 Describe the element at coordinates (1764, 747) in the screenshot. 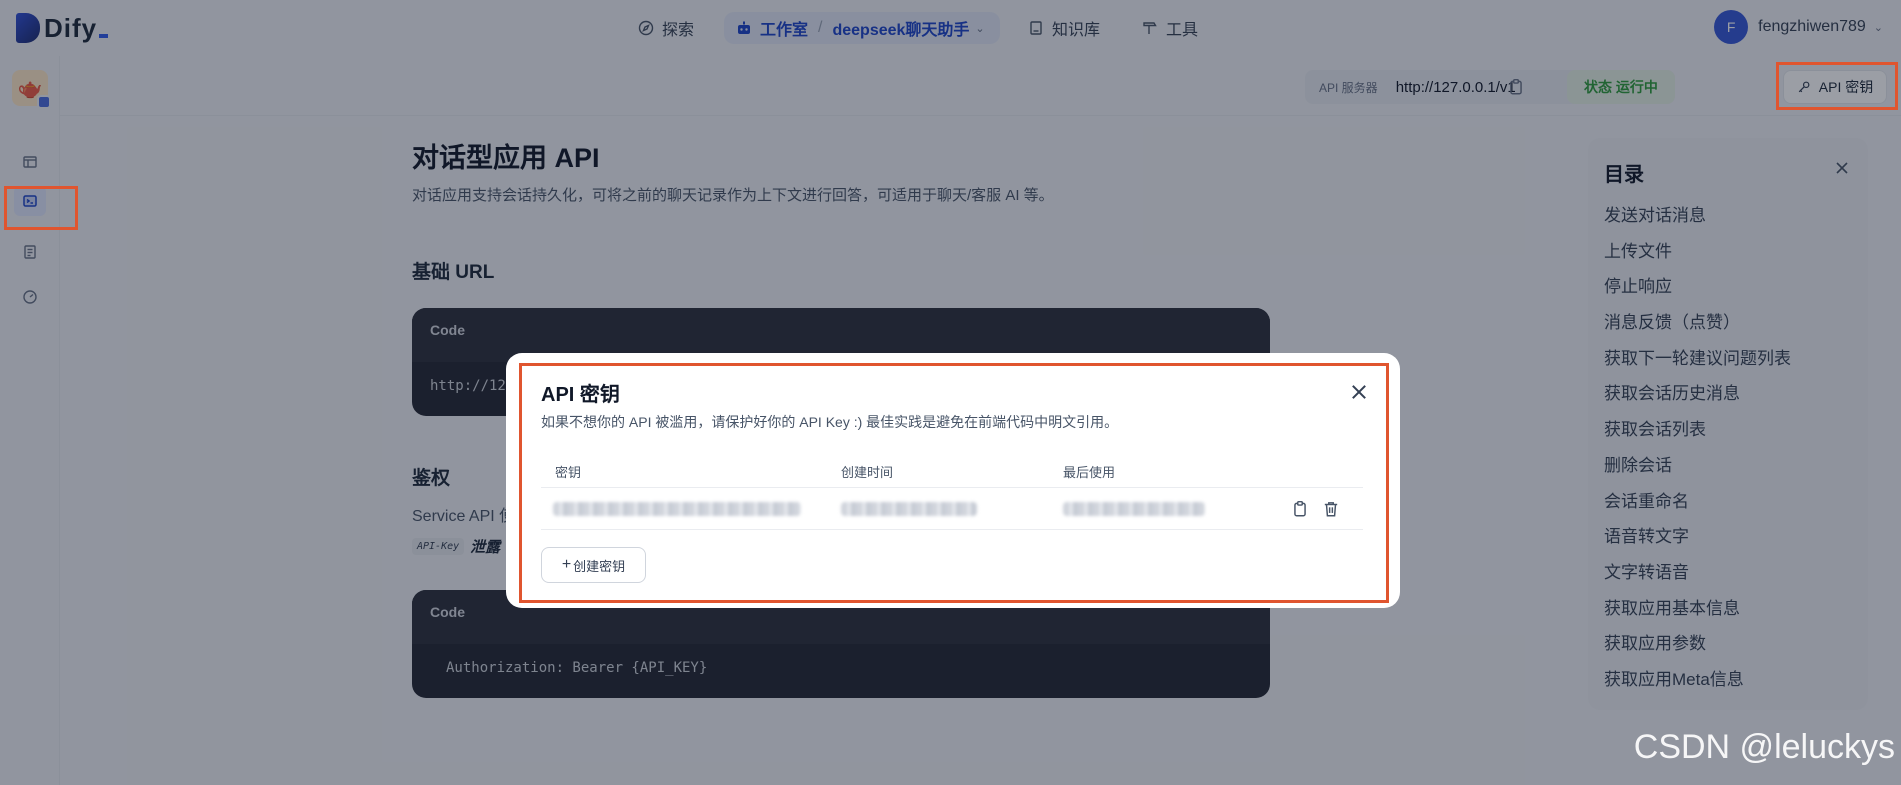

I see `watermark: CSDN @leluckys` at that location.